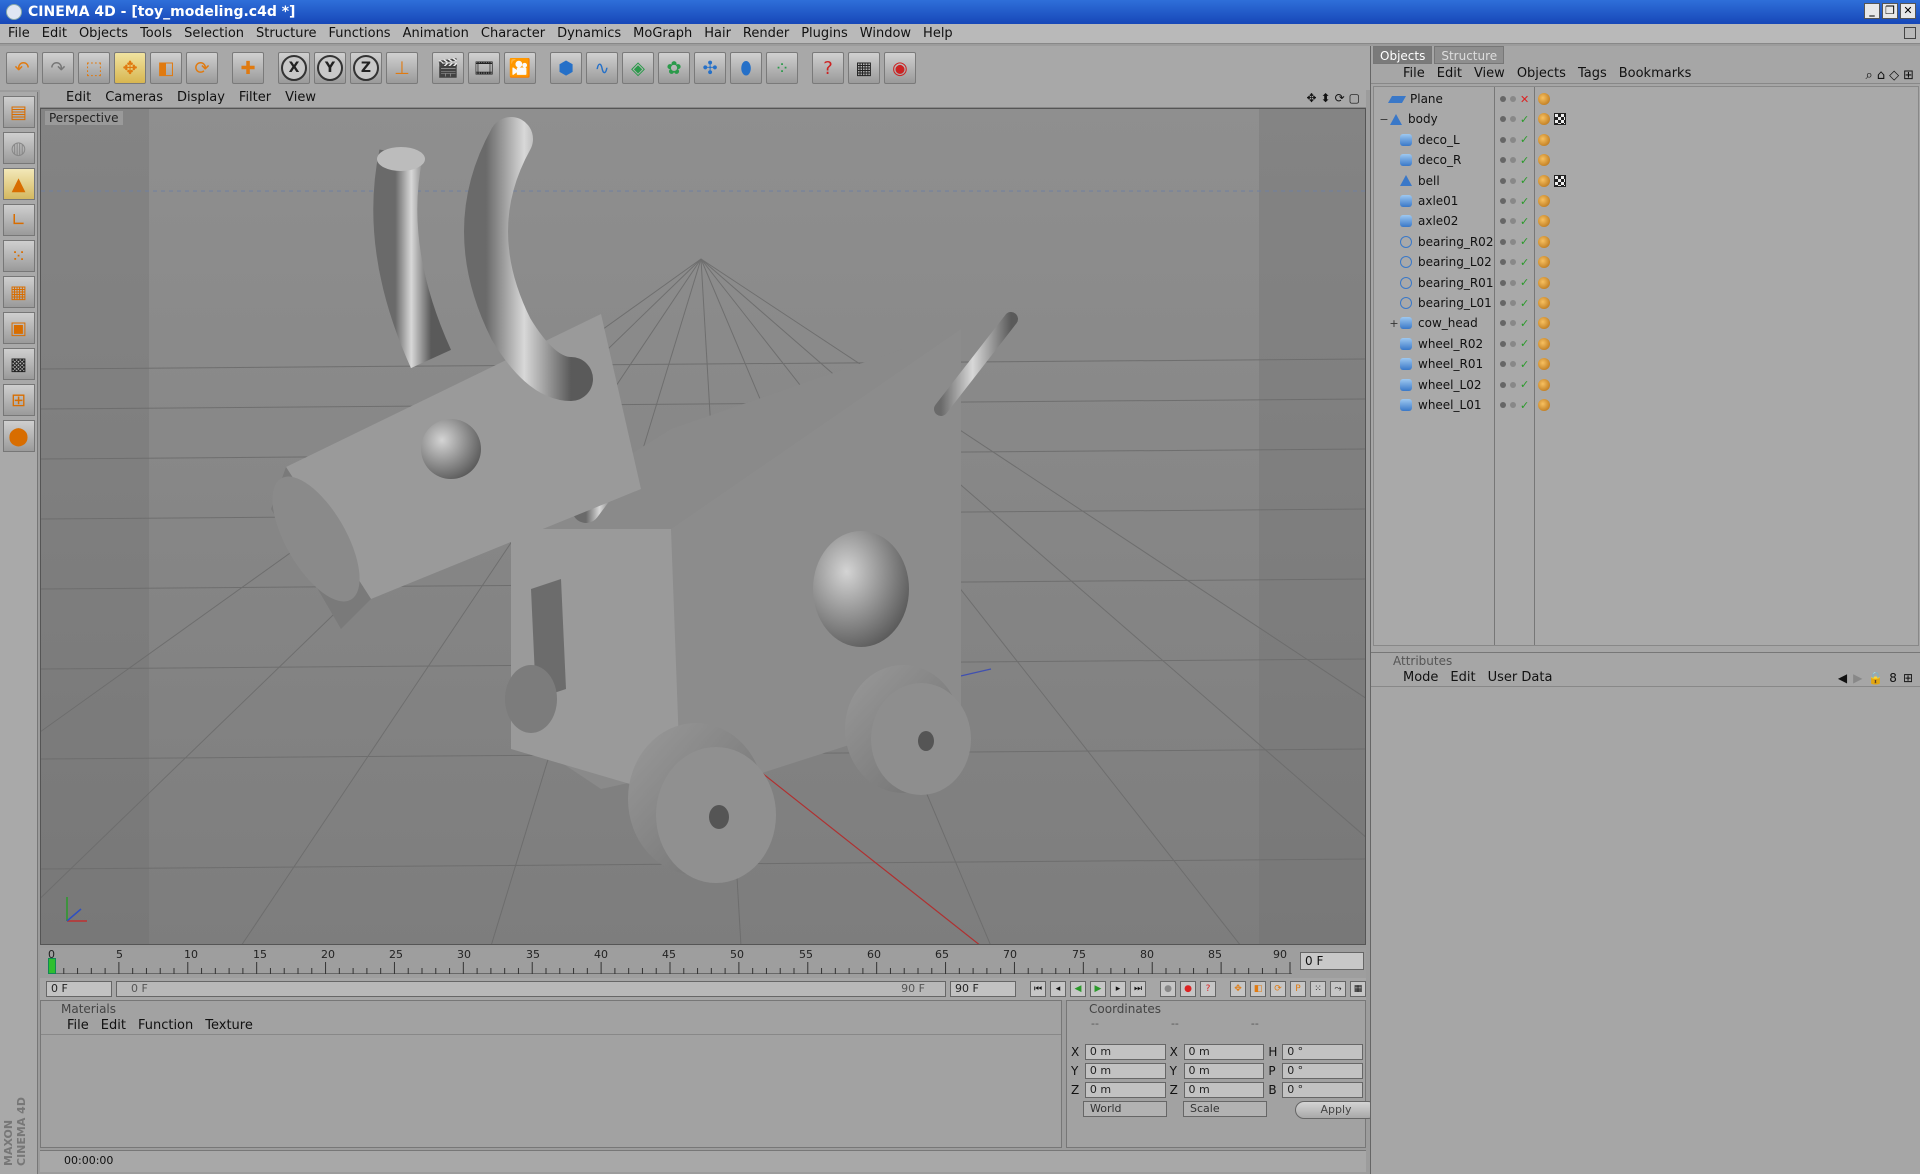 This screenshot has width=1920, height=1174. Describe the element at coordinates (770, 33) in the screenshot. I see `menu-render: Render` at that location.